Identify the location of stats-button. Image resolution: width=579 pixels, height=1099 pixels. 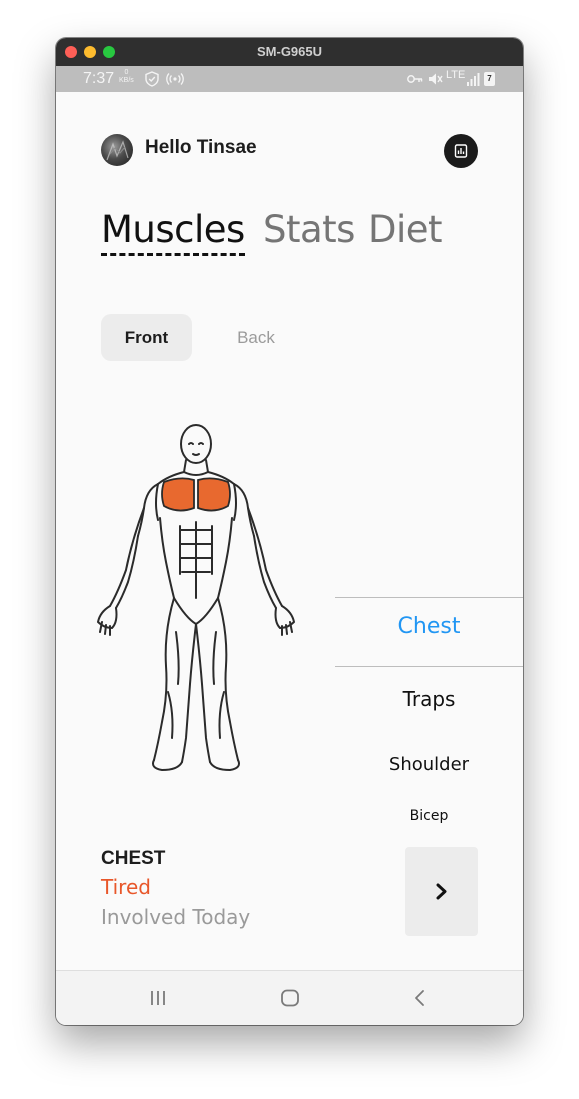
(461, 151).